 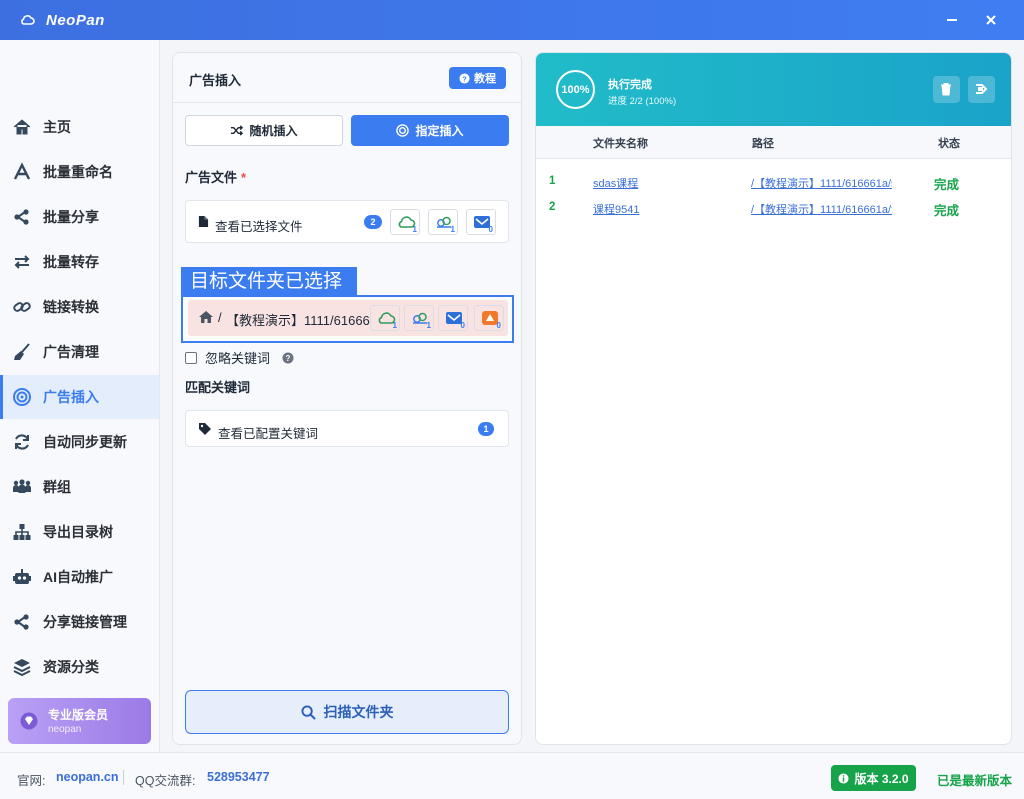 What do you see at coordinates (71, 667) in the screenshot?
I see `sidebar-item-label: 资源分类` at bounding box center [71, 667].